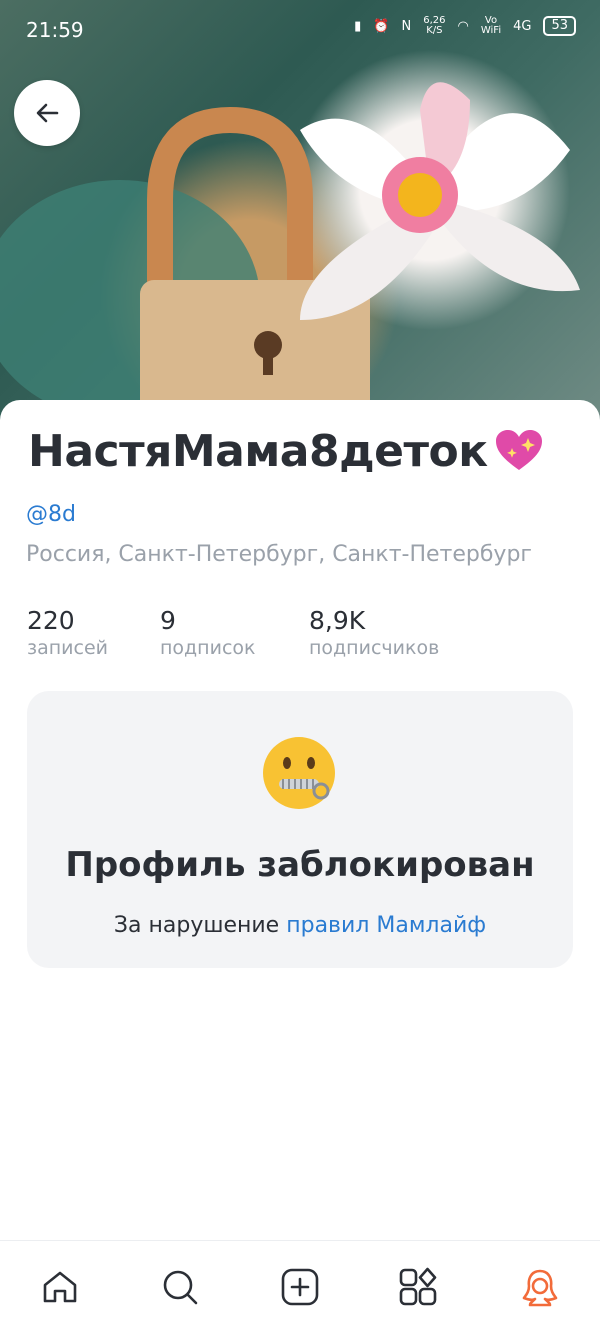  Describe the element at coordinates (258, 451) in the screenshot. I see `profile-name: НастяМама8деток` at that location.